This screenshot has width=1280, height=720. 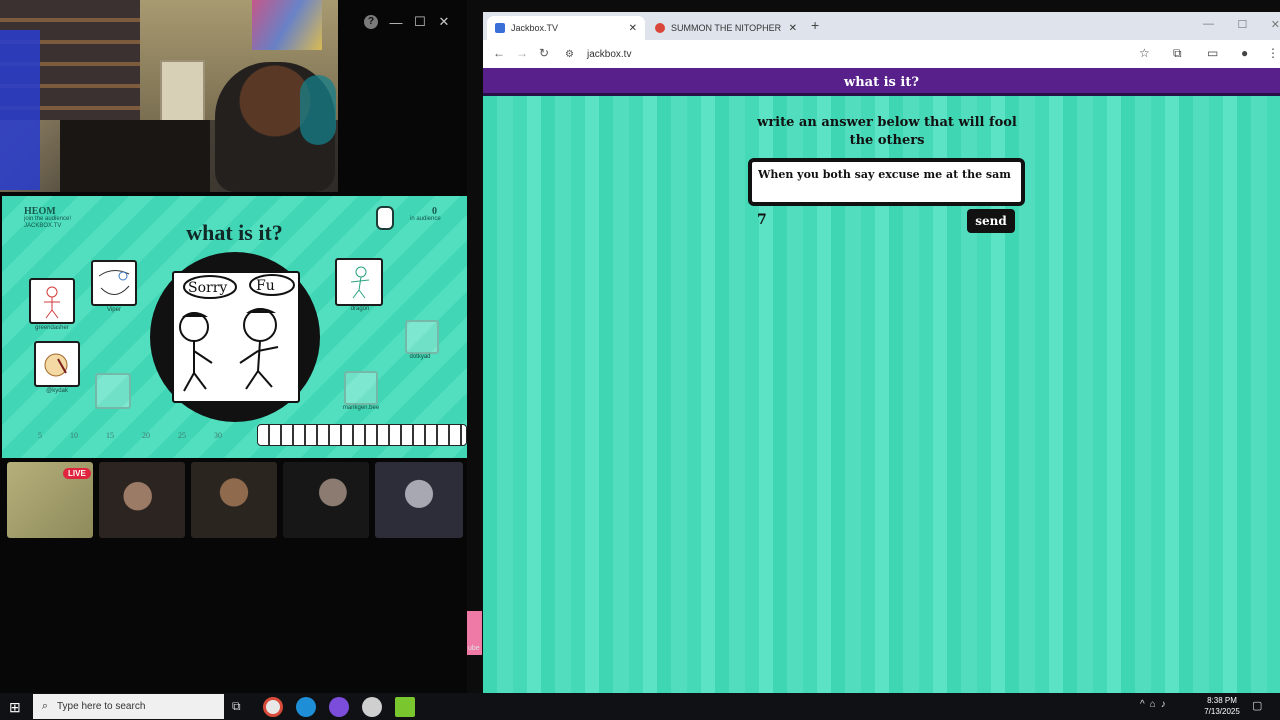 I want to click on game-title: what is it?, so click(x=234, y=232).